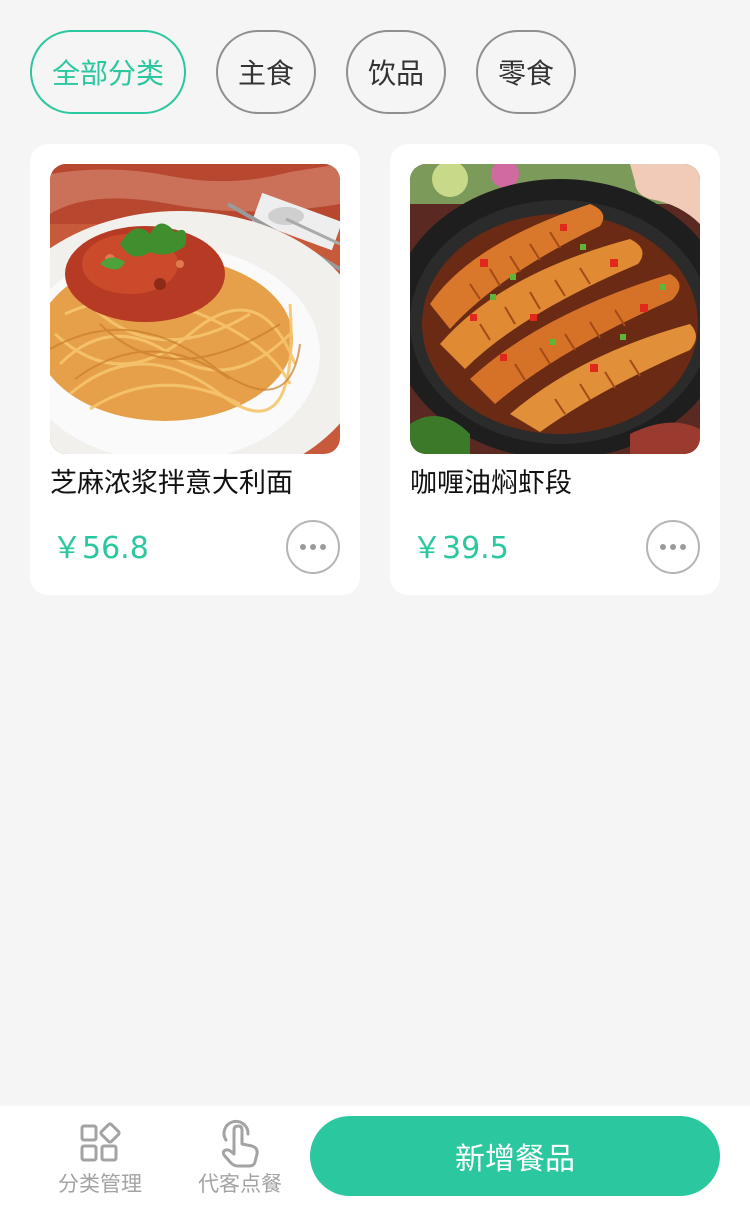 This screenshot has height=1206, width=750. I want to click on tab-staple-food: 主食, so click(266, 72).